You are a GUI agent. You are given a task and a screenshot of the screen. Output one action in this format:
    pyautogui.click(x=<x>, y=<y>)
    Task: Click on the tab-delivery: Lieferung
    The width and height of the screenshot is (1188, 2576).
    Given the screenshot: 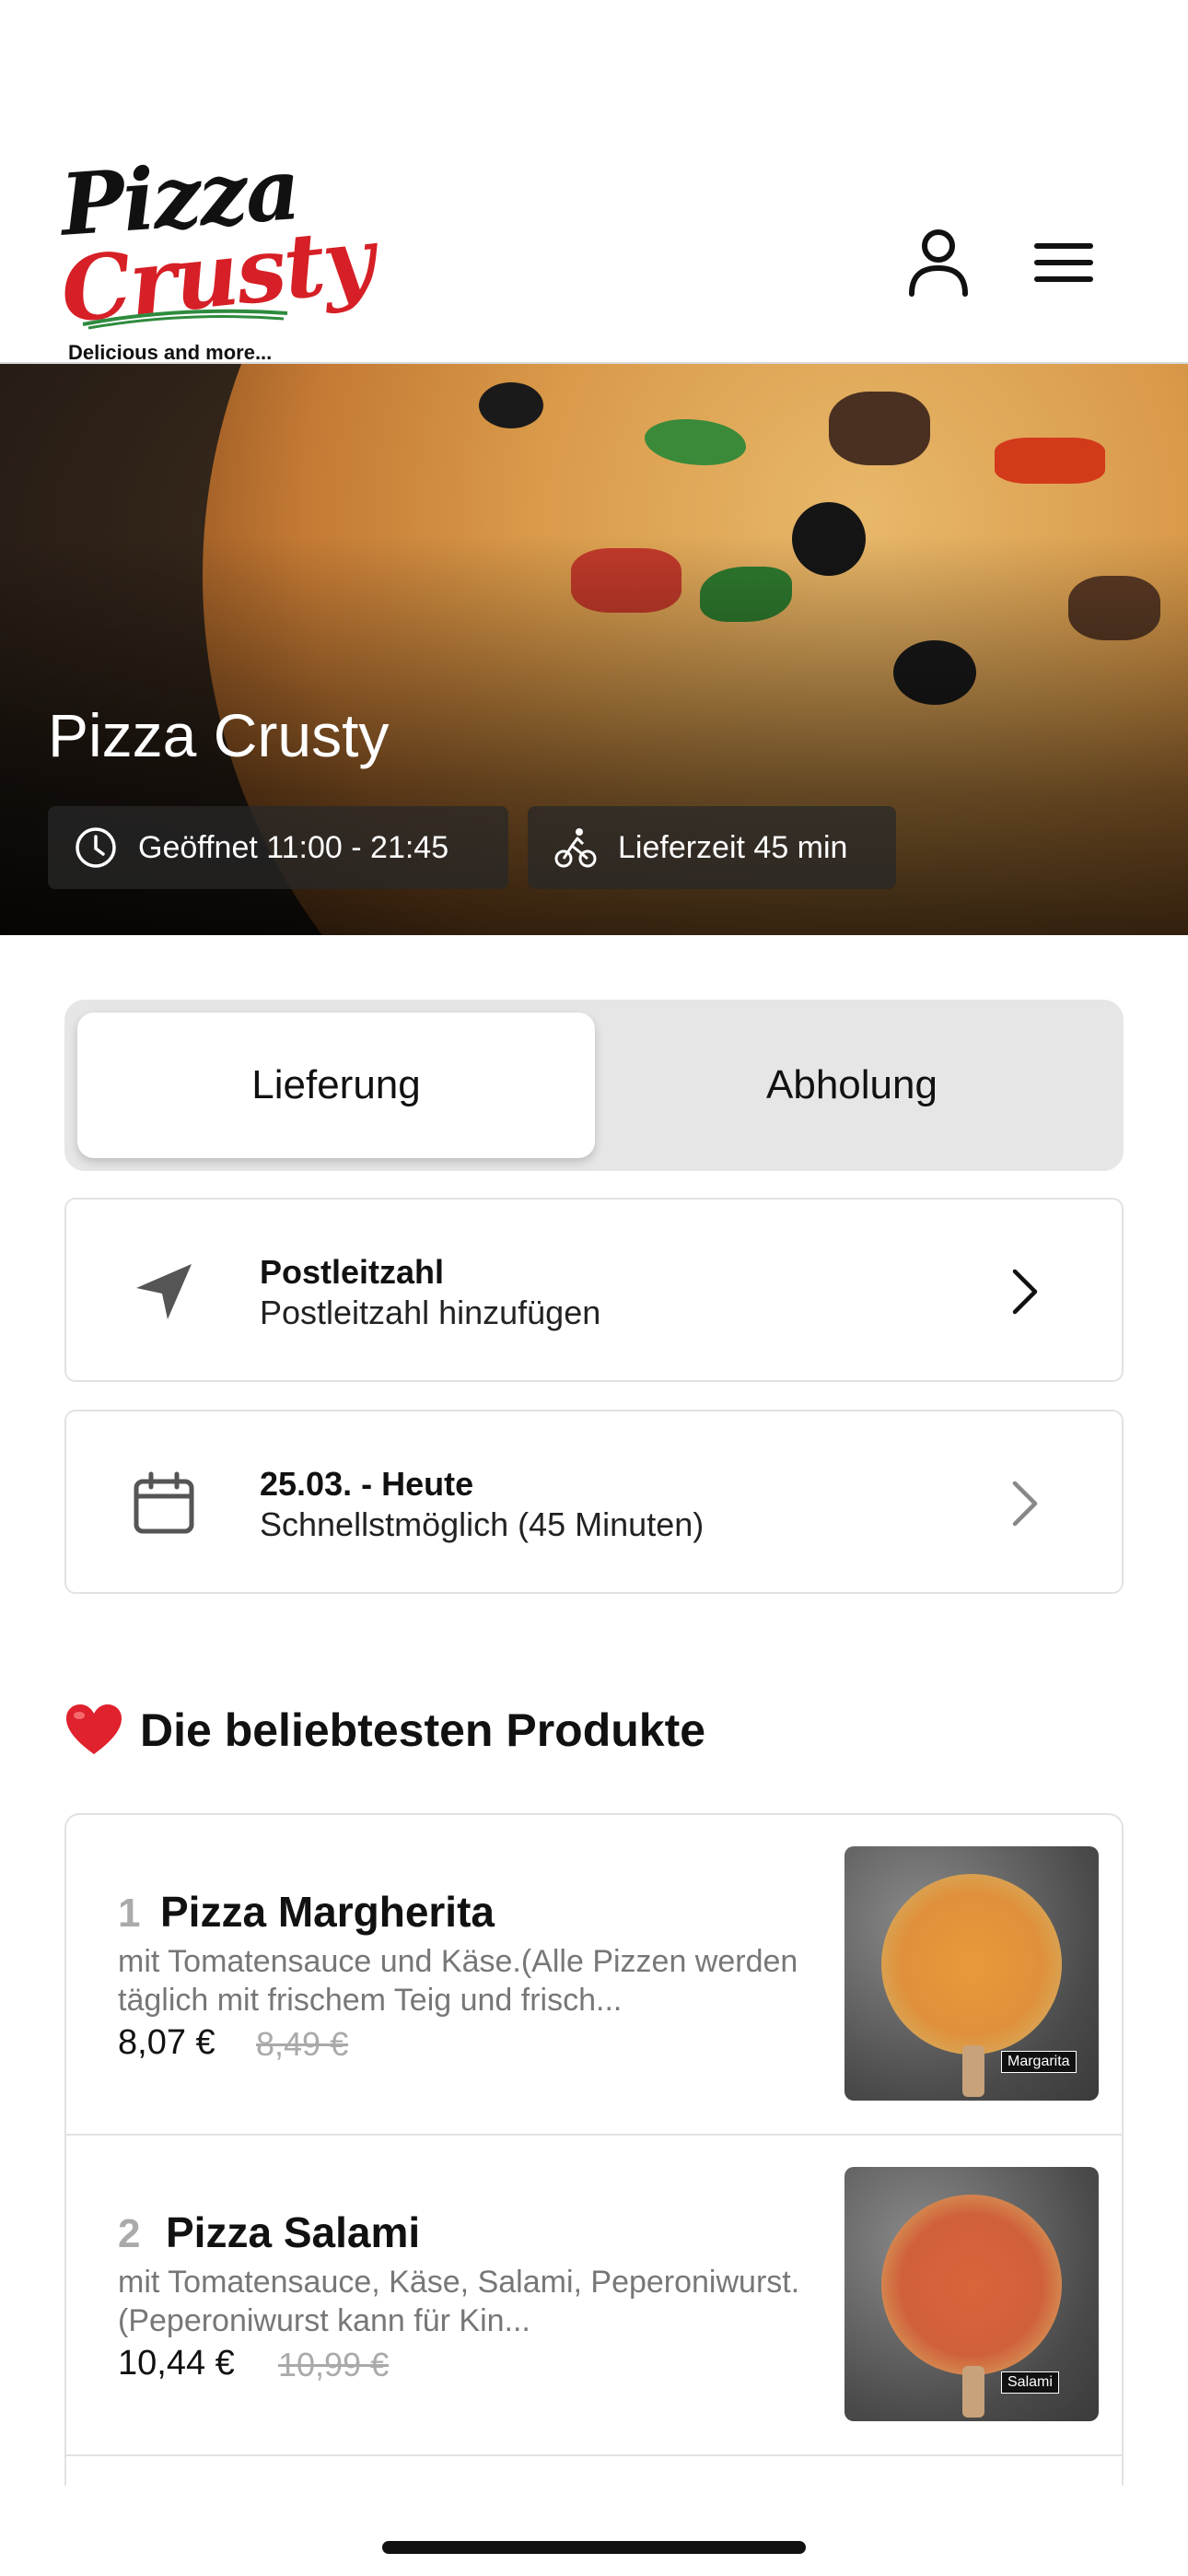 What is the action you would take?
    pyautogui.click(x=336, y=1085)
    